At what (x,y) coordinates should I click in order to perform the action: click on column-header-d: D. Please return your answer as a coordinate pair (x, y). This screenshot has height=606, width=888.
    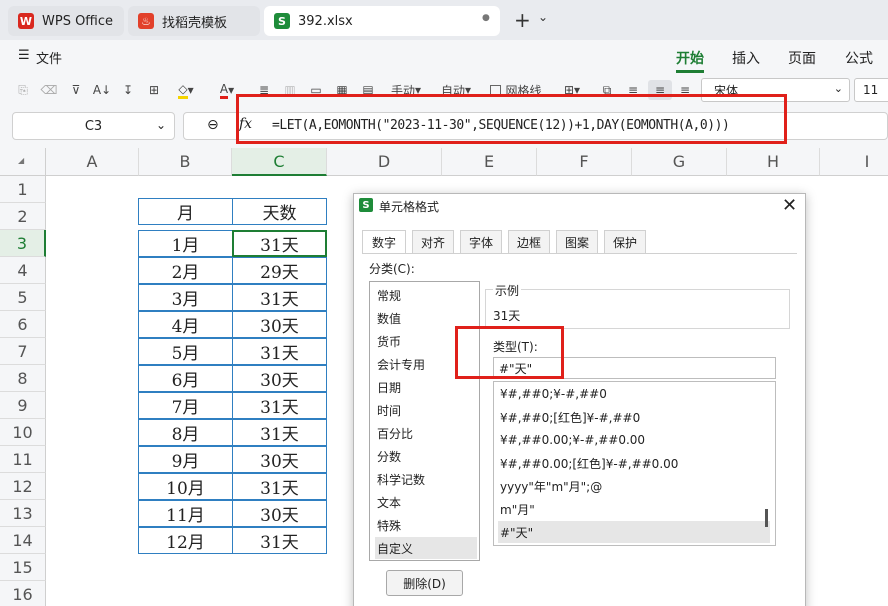
    Looking at the image, I should click on (384, 162).